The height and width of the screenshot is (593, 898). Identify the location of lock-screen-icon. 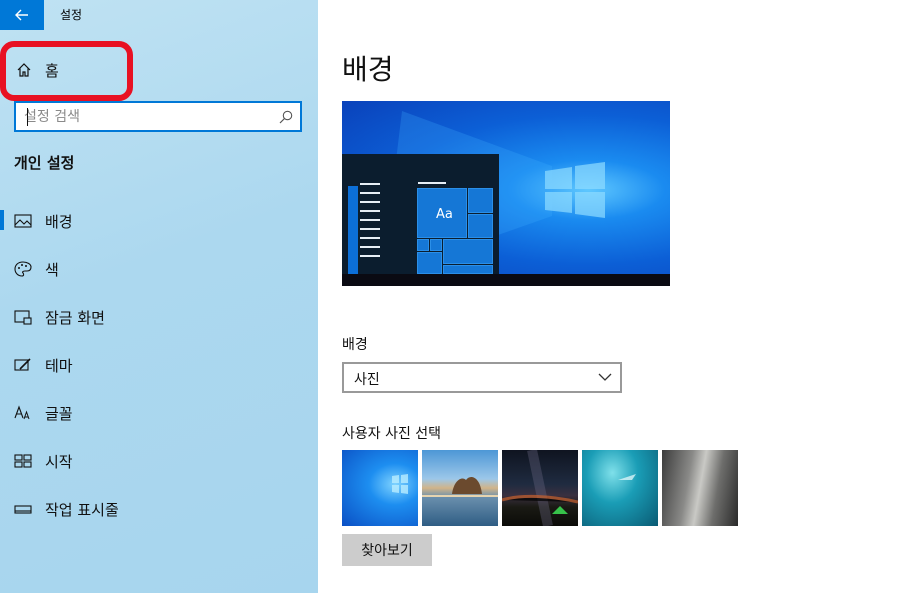
(23, 317).